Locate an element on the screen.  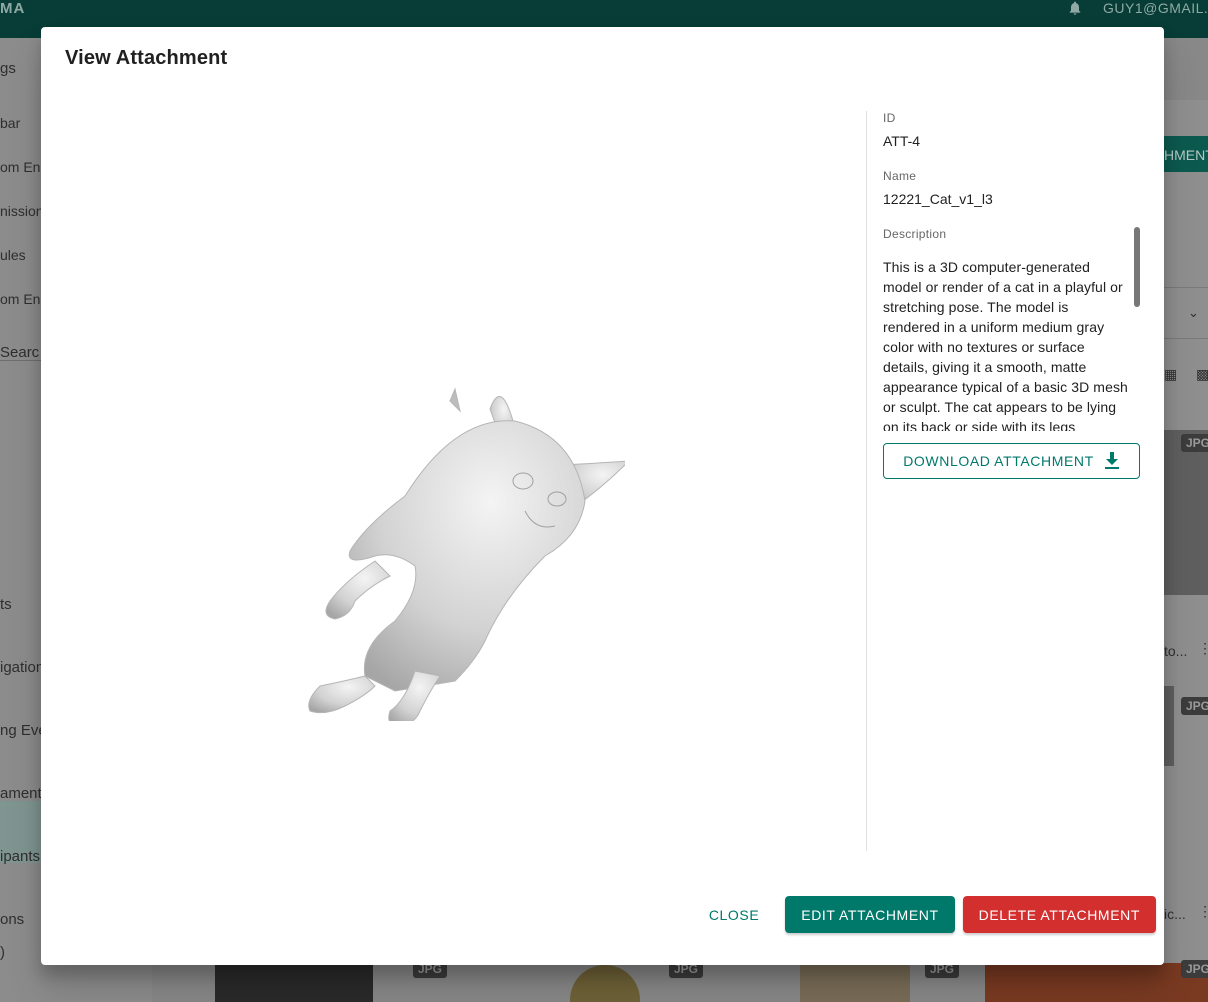
grid-view-icon: ▦ is located at coordinates (1172, 374).